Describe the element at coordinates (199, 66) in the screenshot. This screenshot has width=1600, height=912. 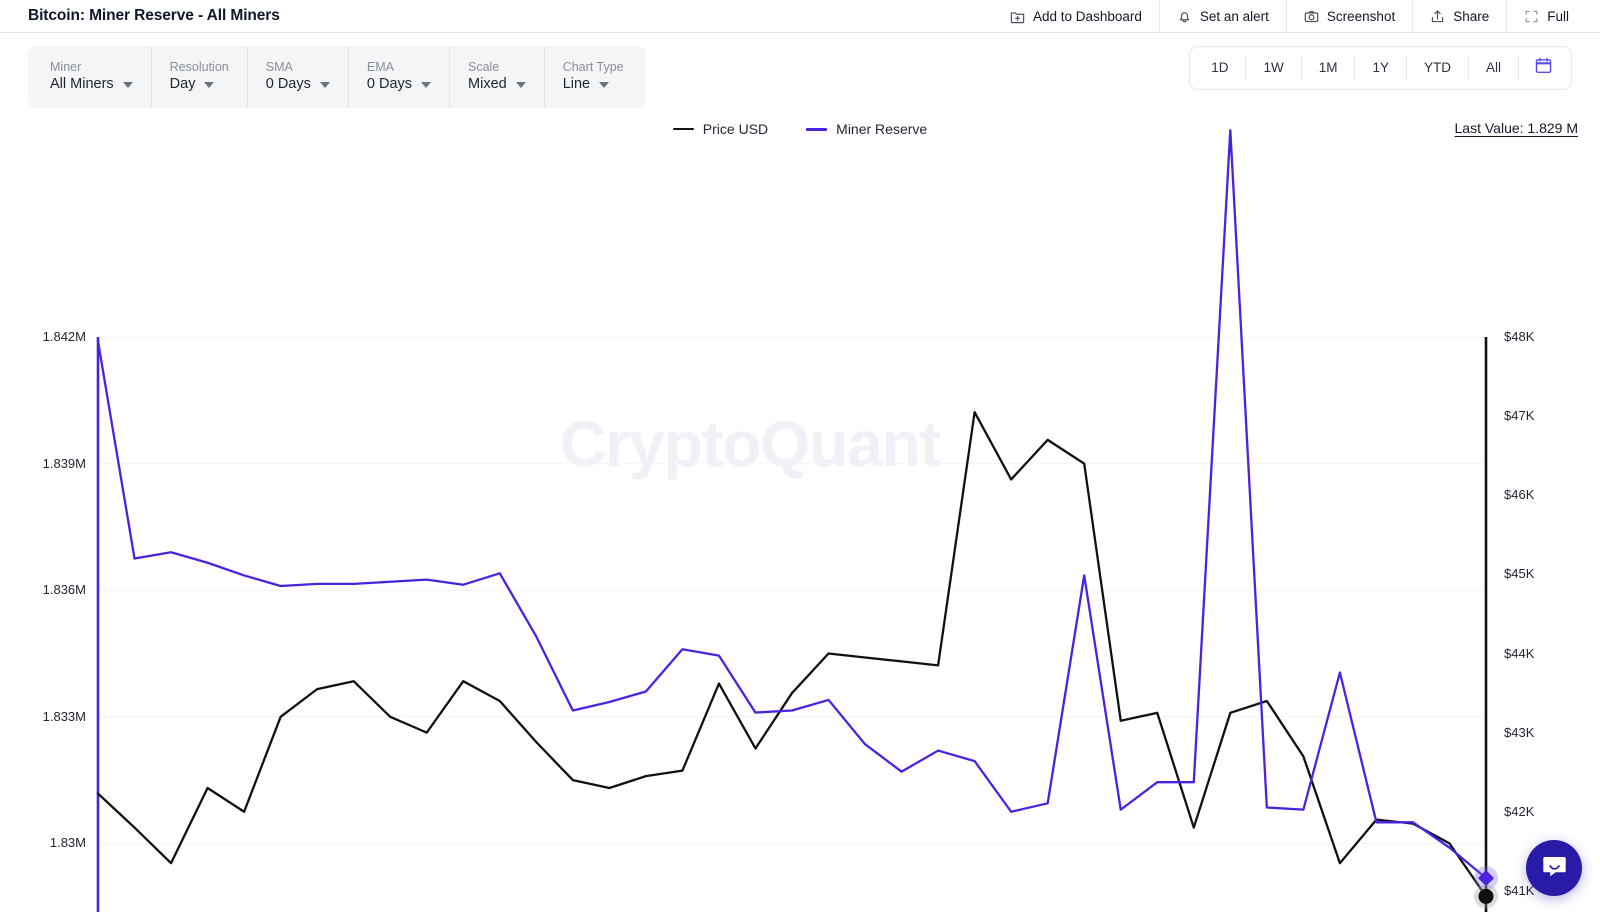
I see `selector-resolution-label: Resolution` at that location.